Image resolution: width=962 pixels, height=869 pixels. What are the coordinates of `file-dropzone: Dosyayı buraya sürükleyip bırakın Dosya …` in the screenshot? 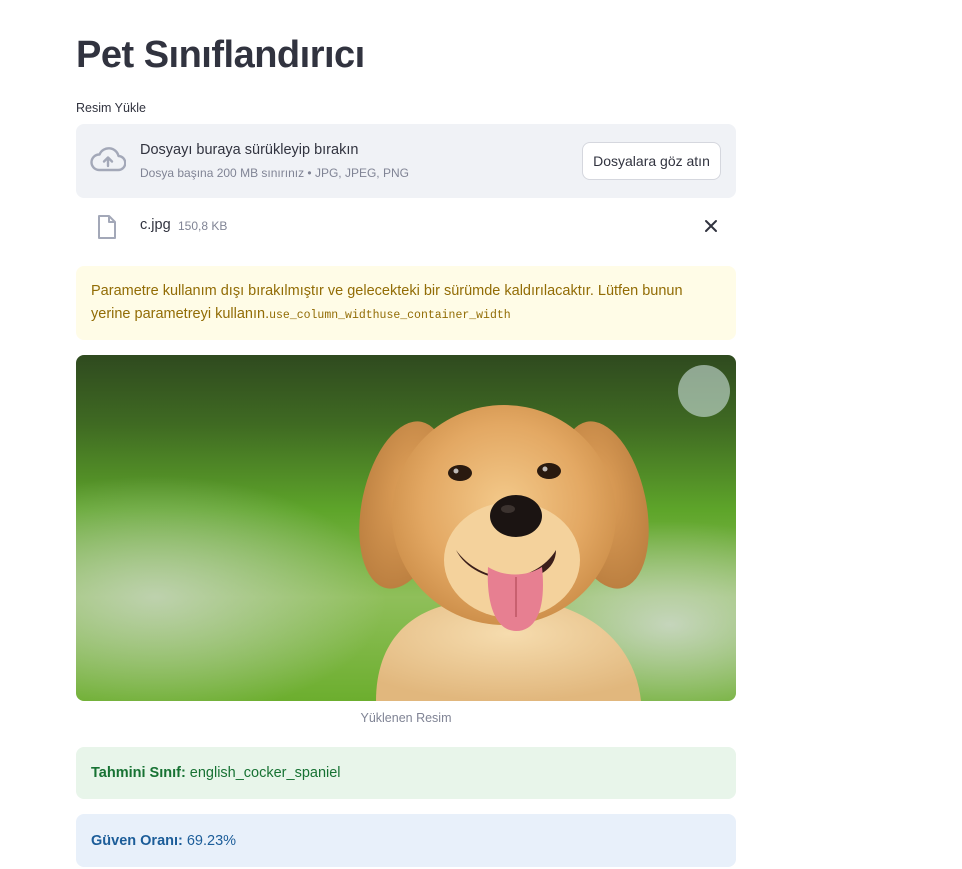 It's located at (406, 161).